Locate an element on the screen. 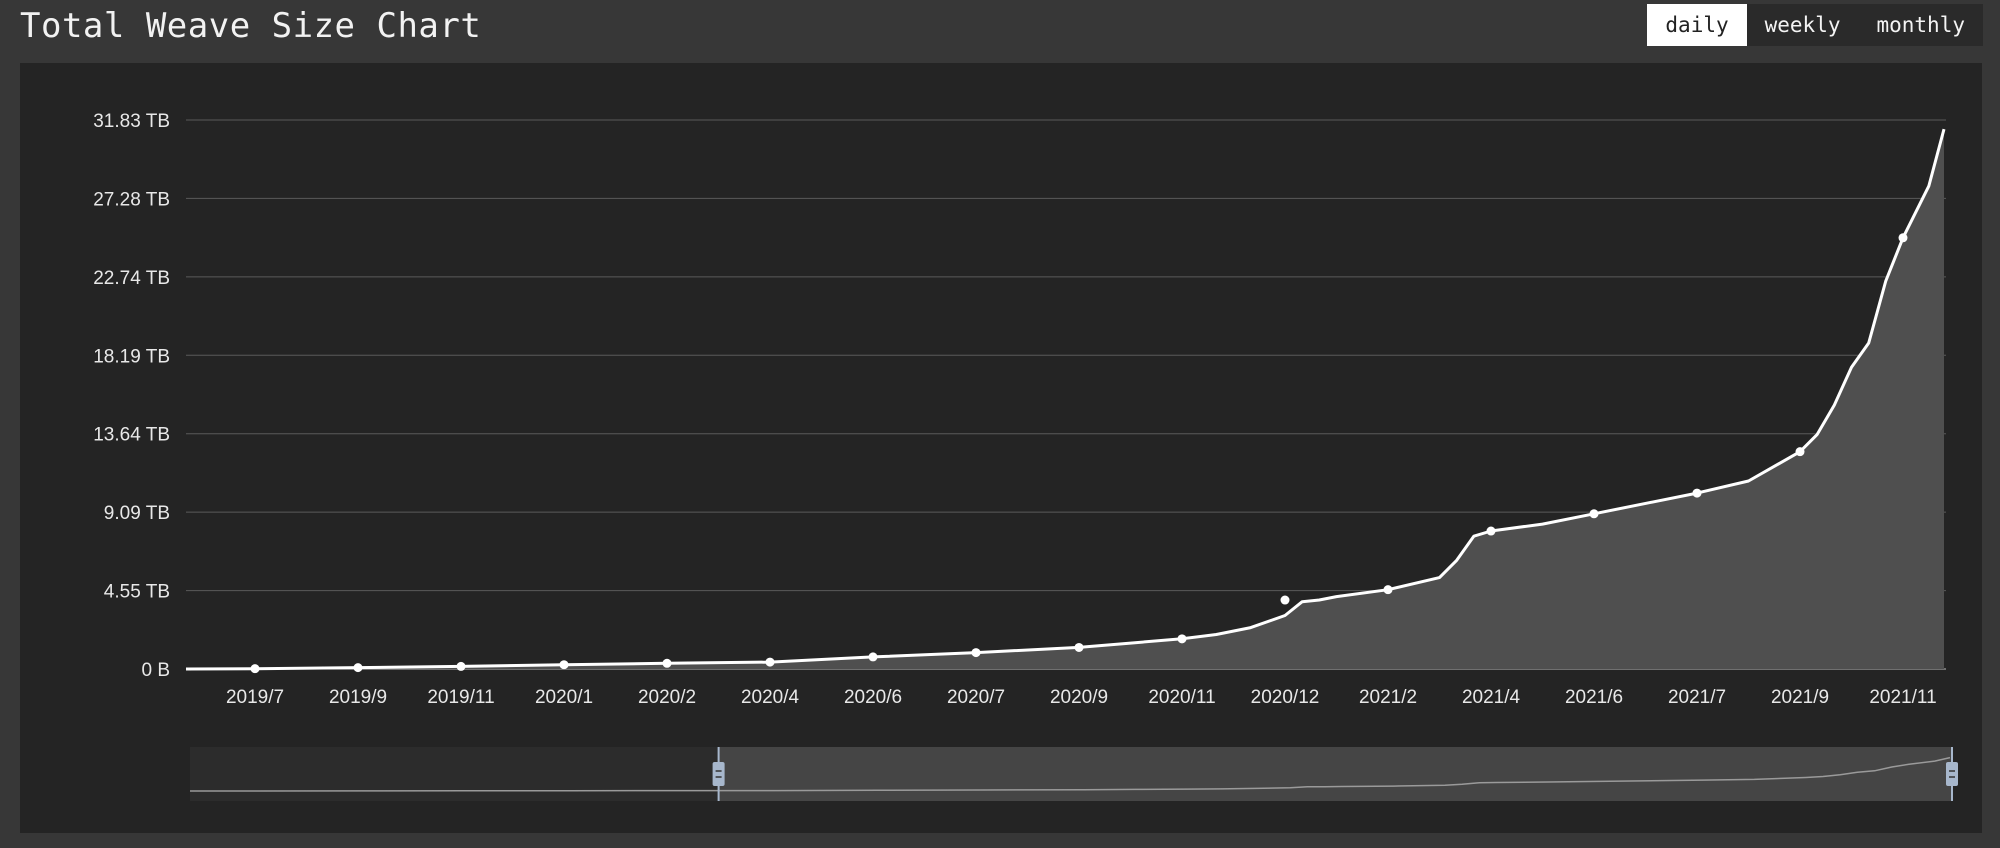  y-tick-label: 27.28 TB is located at coordinates (131, 199).